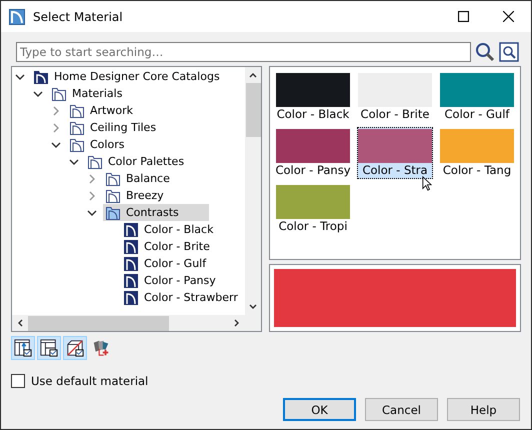 Image resolution: width=532 pixels, height=430 pixels. What do you see at coordinates (86, 93) in the screenshot?
I see `tree-item: Materials` at bounding box center [86, 93].